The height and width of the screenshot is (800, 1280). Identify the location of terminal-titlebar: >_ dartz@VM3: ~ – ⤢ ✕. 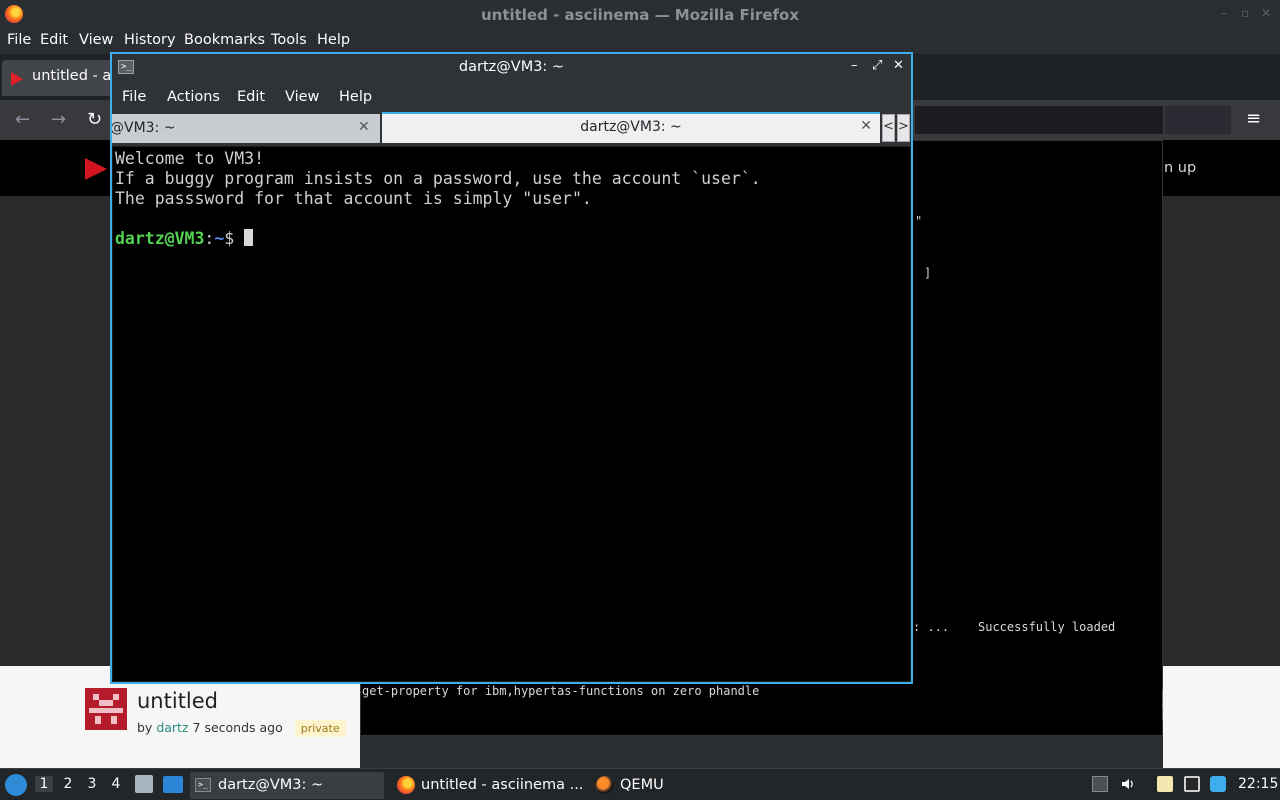
(511, 68).